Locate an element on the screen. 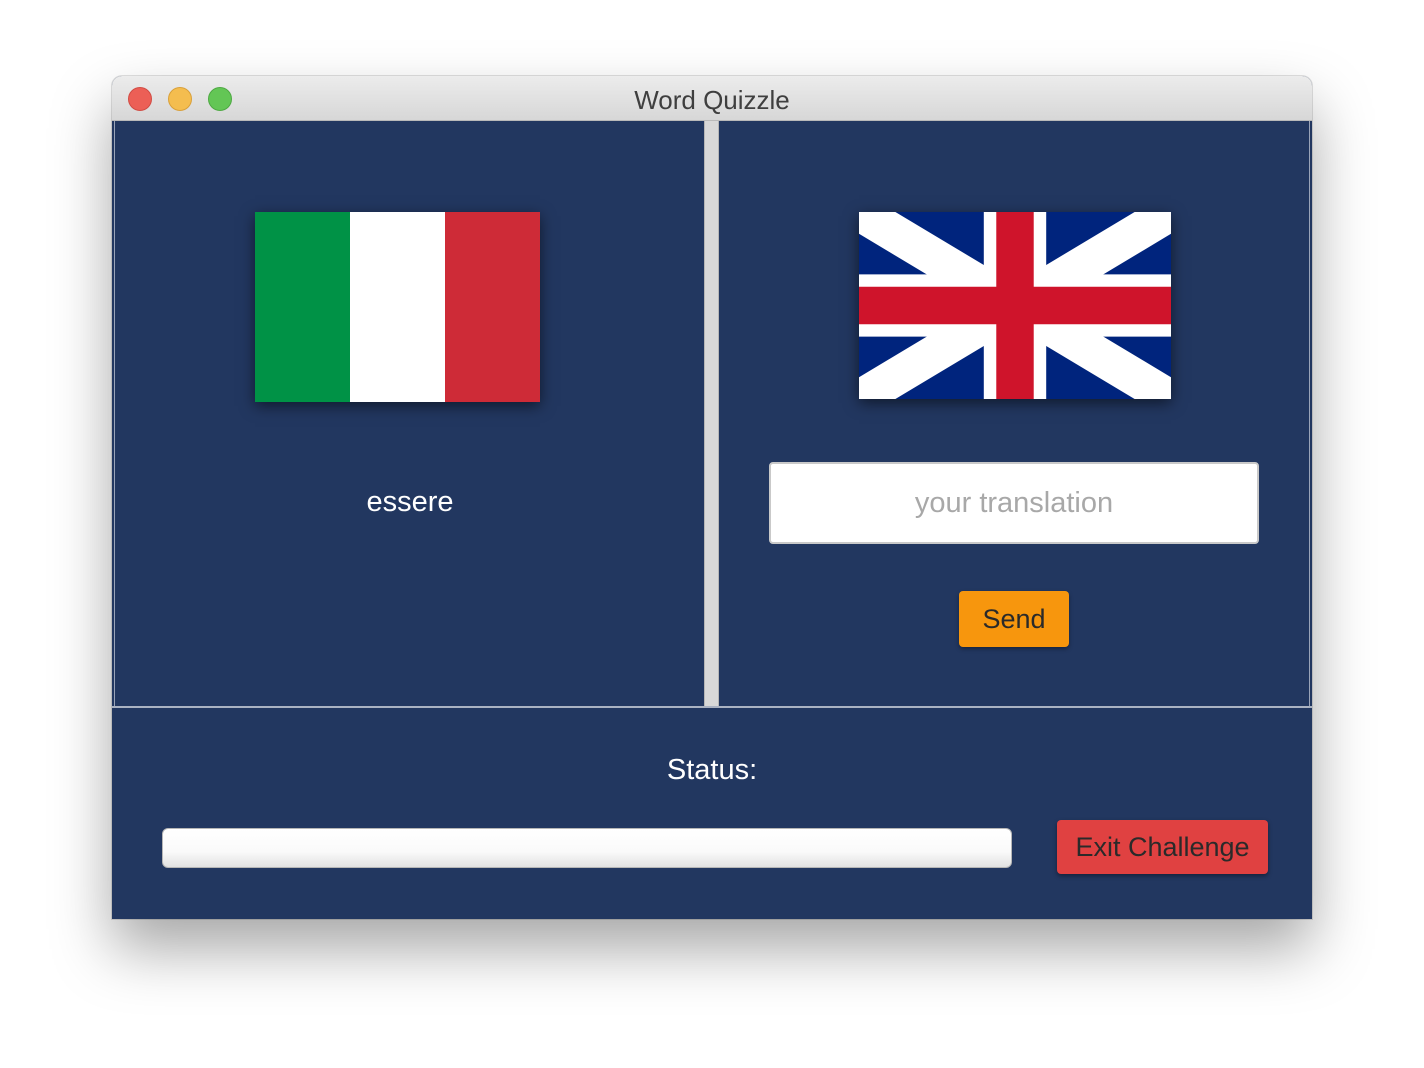 This screenshot has width=1424, height=1068. status-label: Status: is located at coordinates (712, 770).